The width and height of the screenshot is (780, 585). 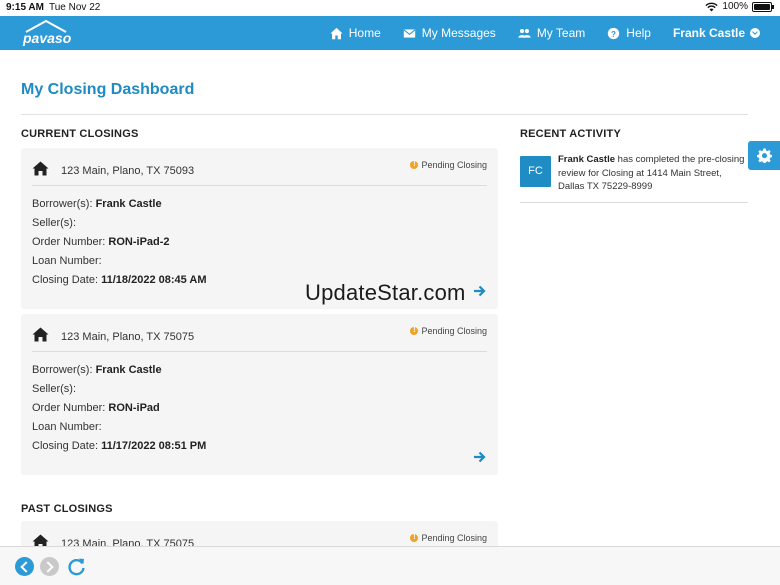 I want to click on browser-toolbar, so click(x=390, y=565).